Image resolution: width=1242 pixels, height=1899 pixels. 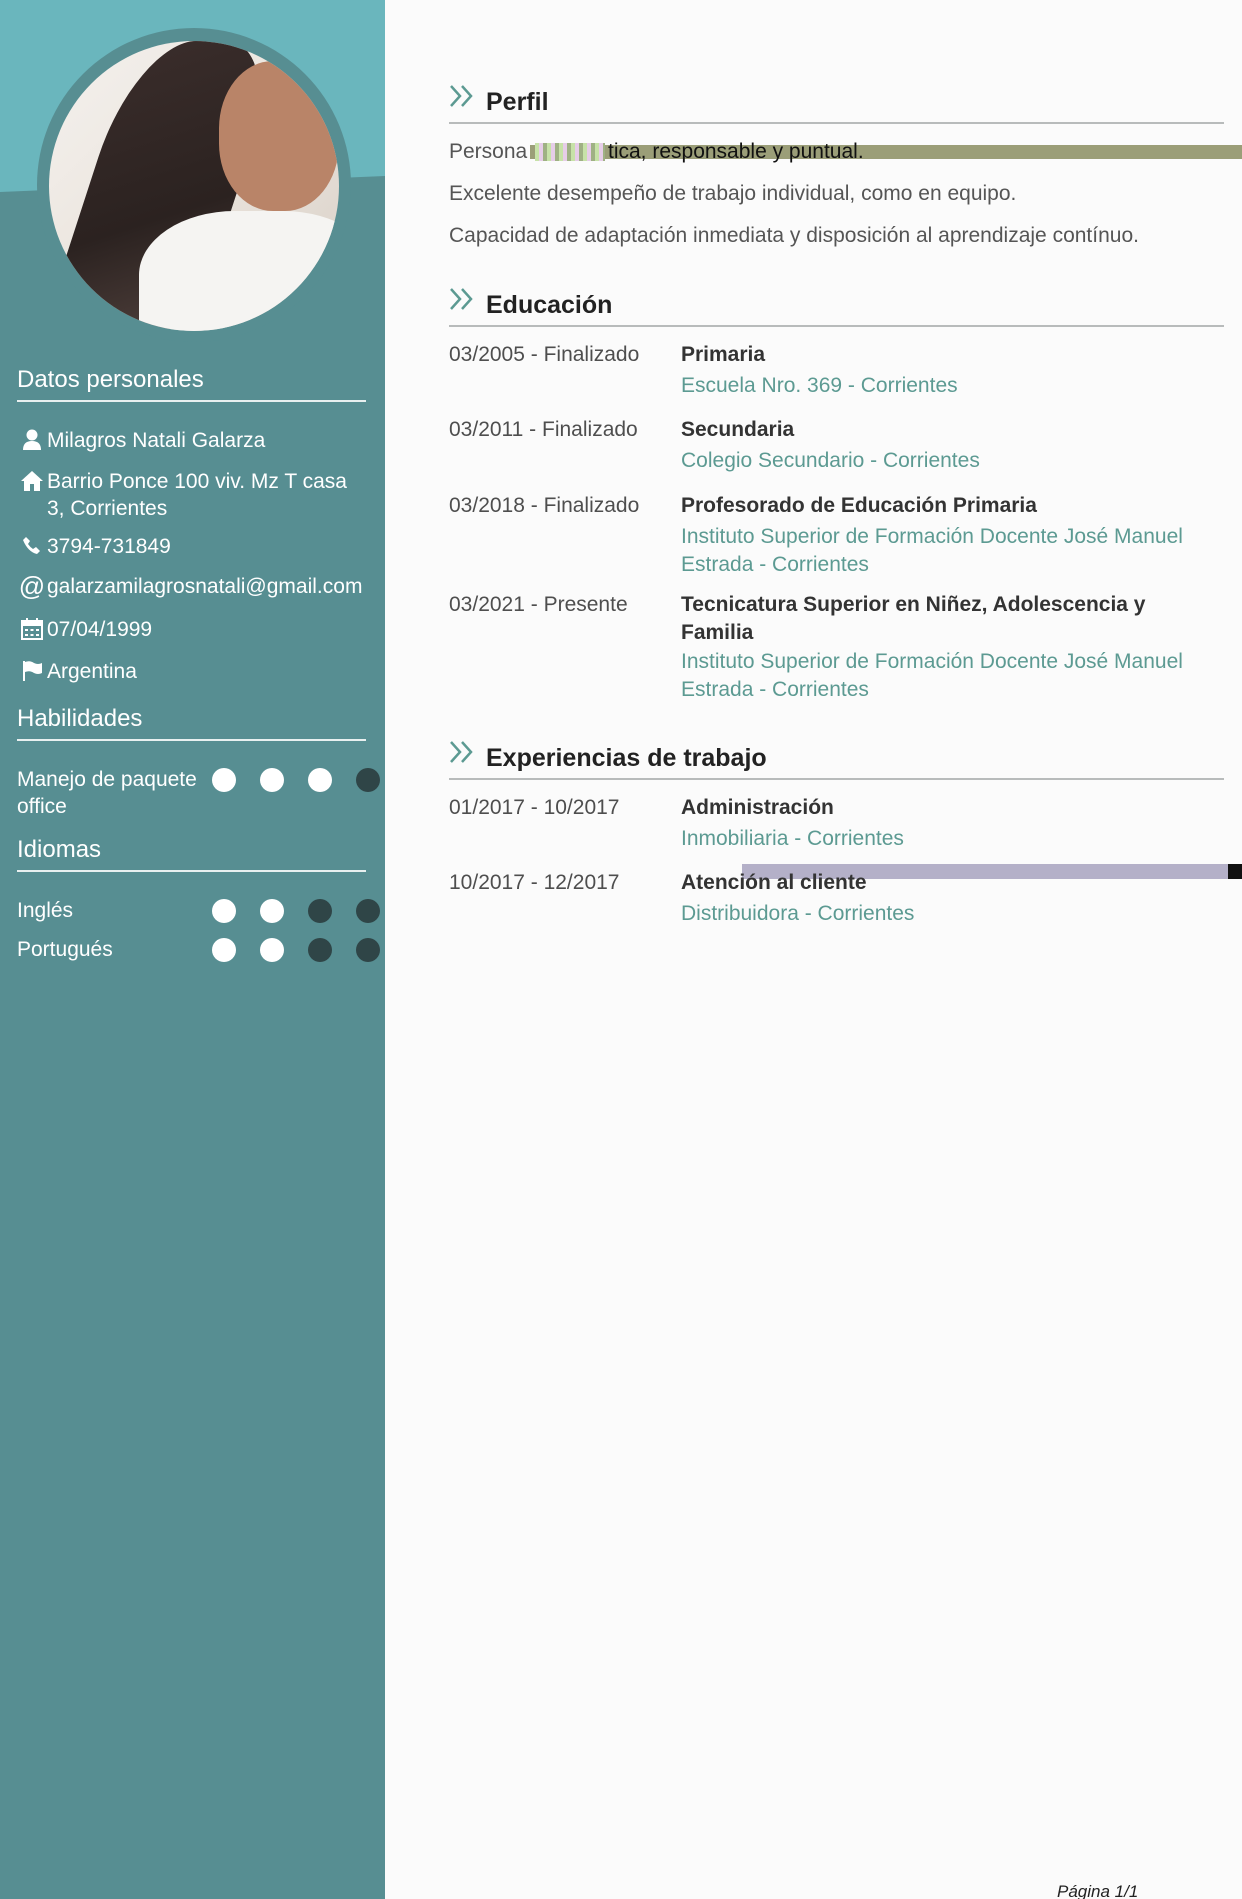 What do you see at coordinates (107, 793) in the screenshot?
I see `skill-label: Manejo de paquete office` at bounding box center [107, 793].